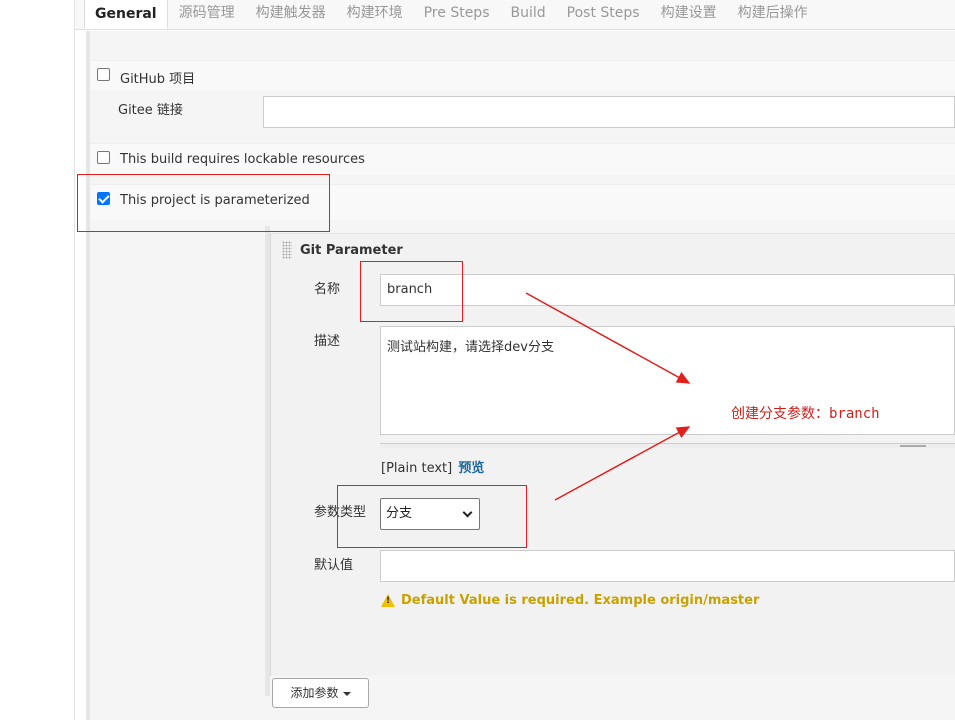  I want to click on annotation-arrows, so click(608, 396).